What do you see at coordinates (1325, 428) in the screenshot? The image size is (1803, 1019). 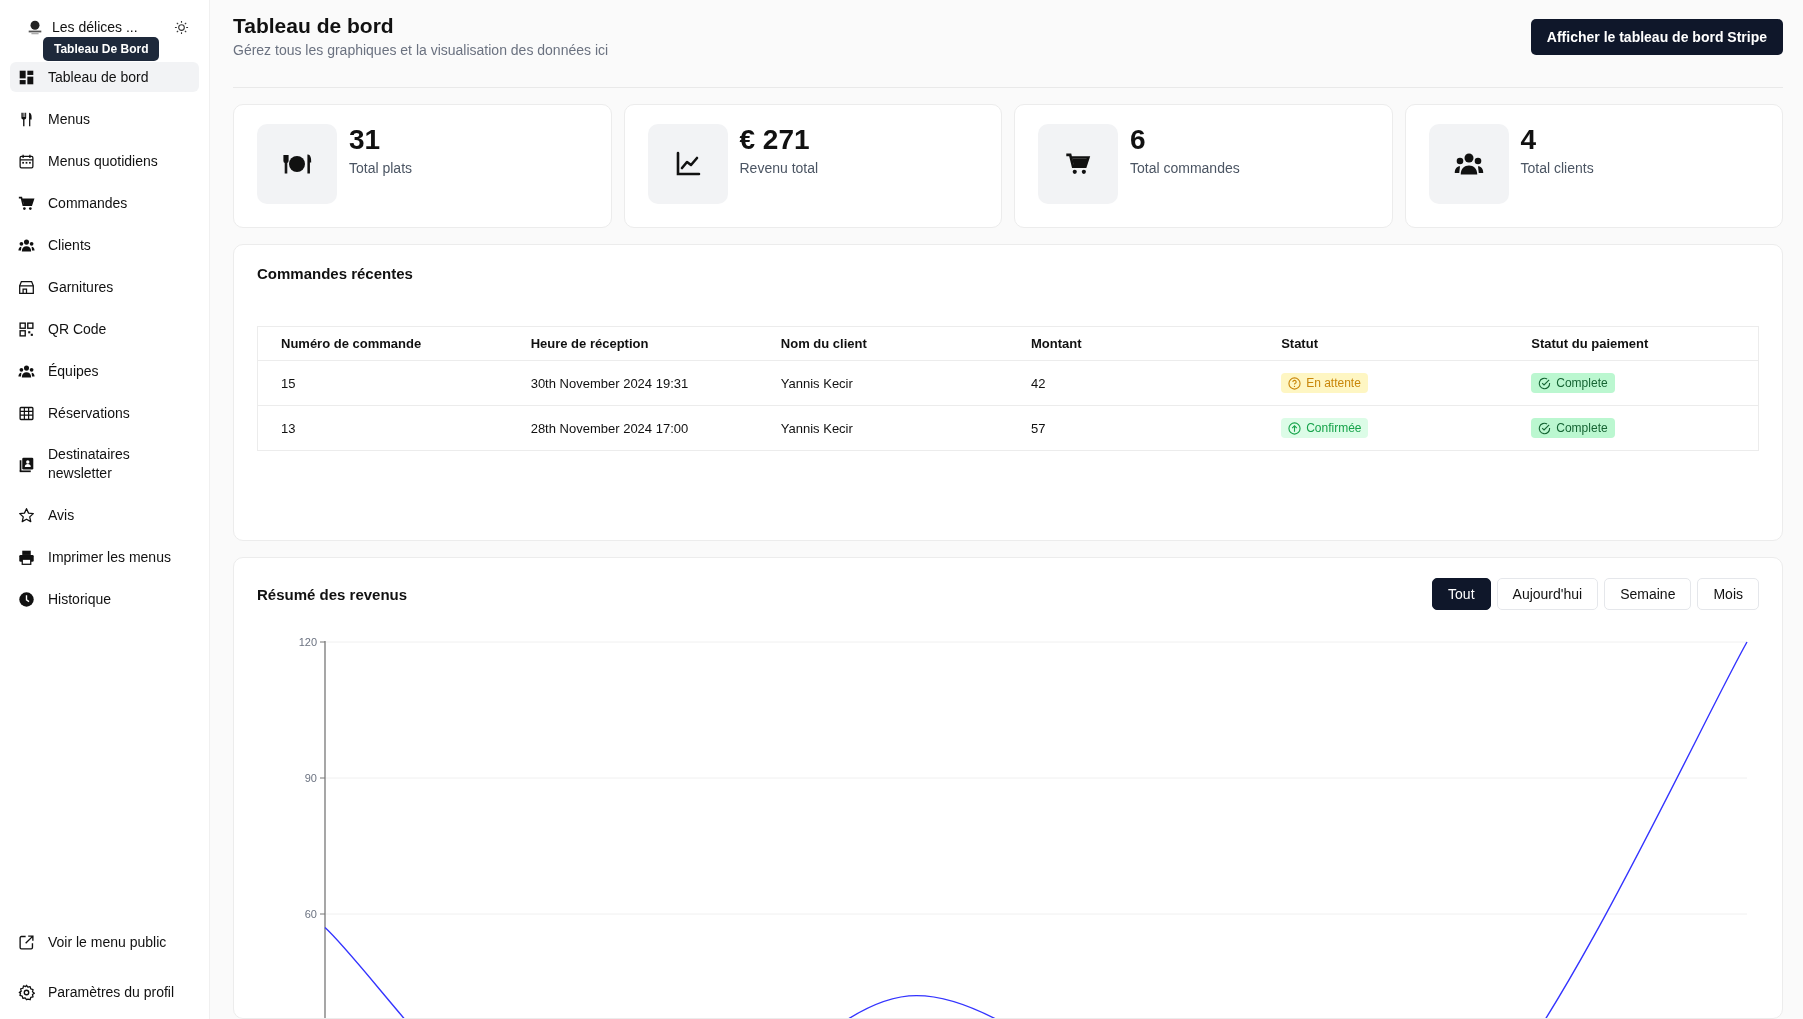 I see `status-badge: Confirmée` at bounding box center [1325, 428].